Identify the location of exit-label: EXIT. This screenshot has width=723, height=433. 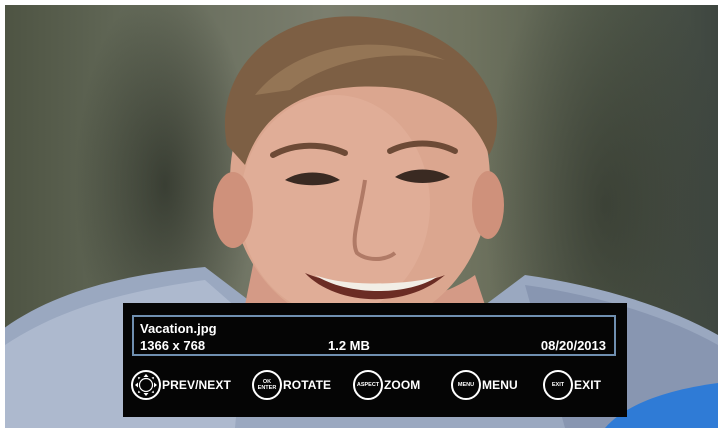
(588, 385).